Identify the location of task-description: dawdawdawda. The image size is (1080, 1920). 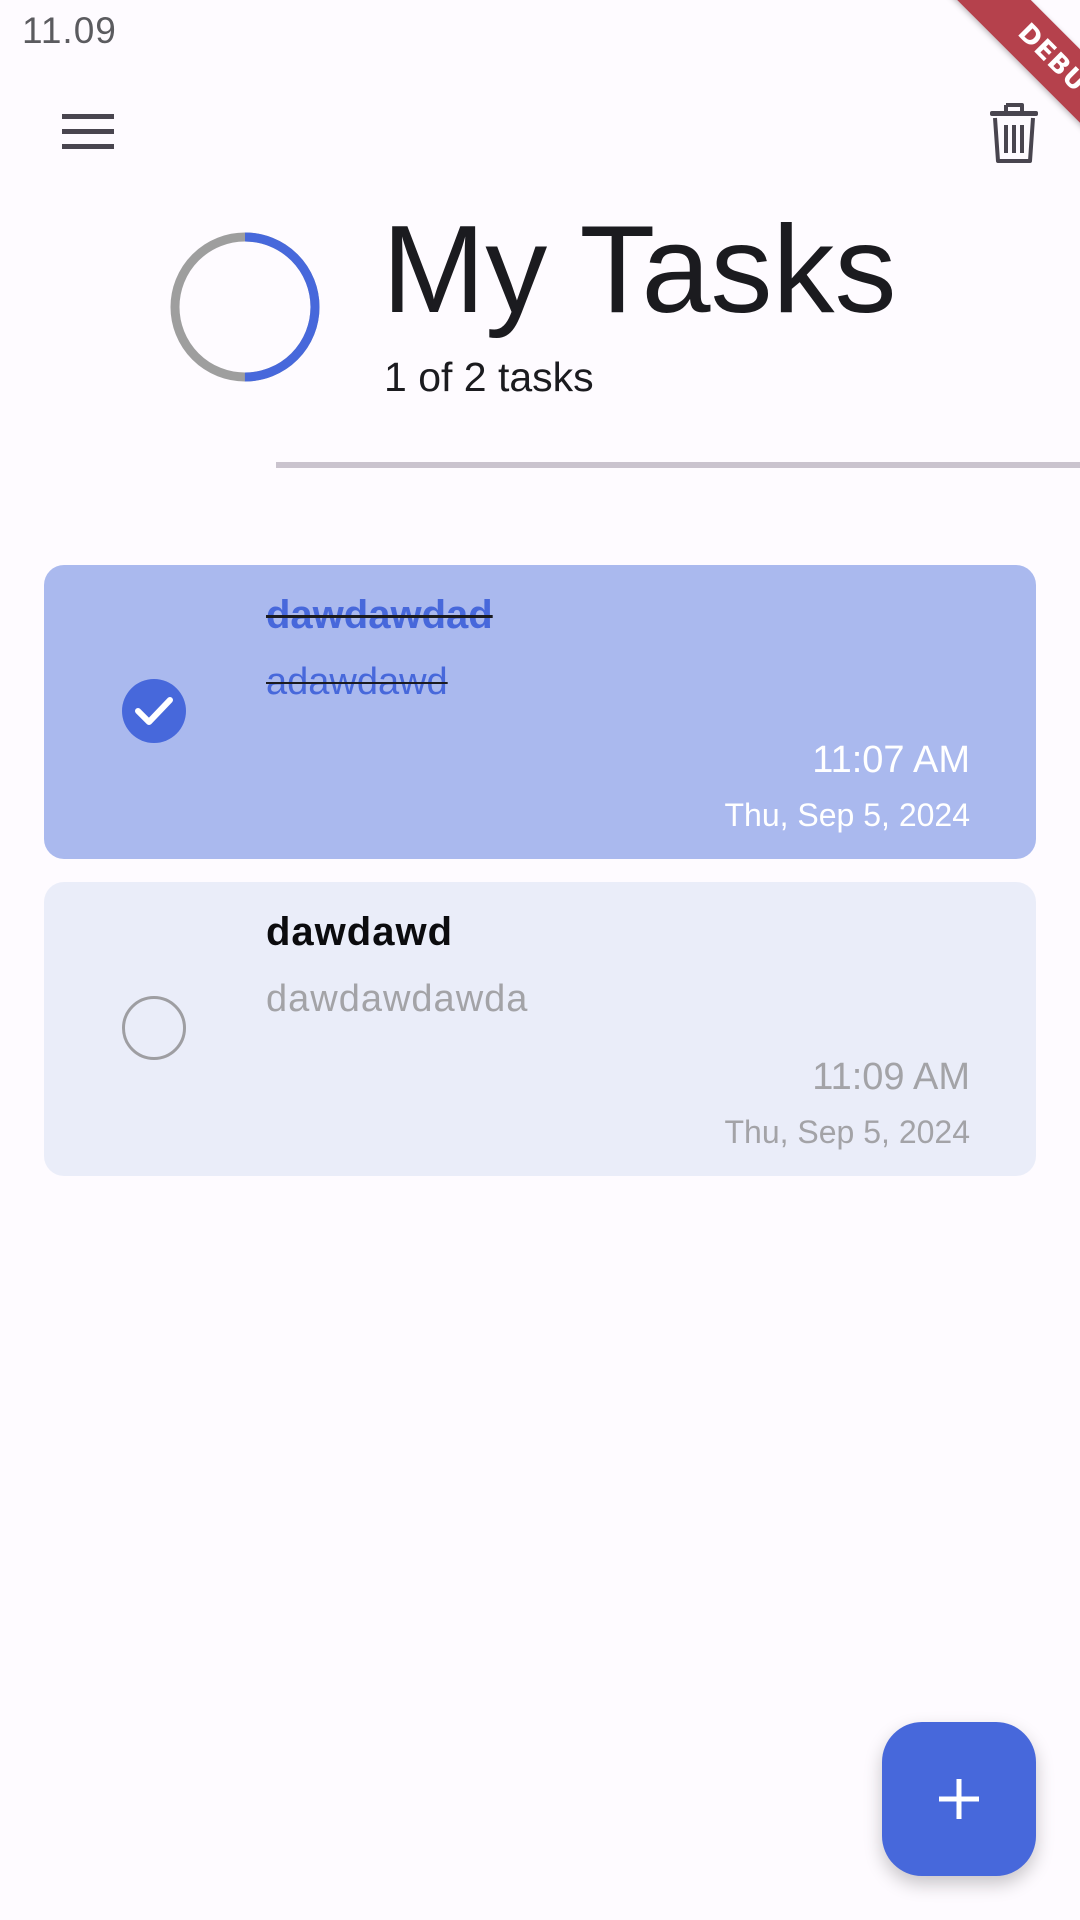
(397, 999).